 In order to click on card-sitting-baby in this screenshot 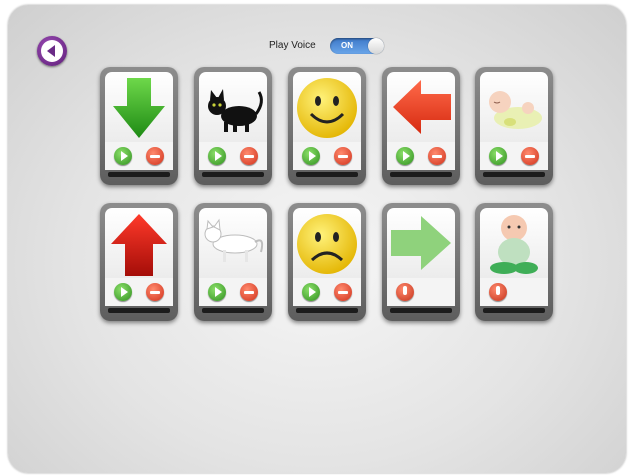, I will do `click(514, 262)`.